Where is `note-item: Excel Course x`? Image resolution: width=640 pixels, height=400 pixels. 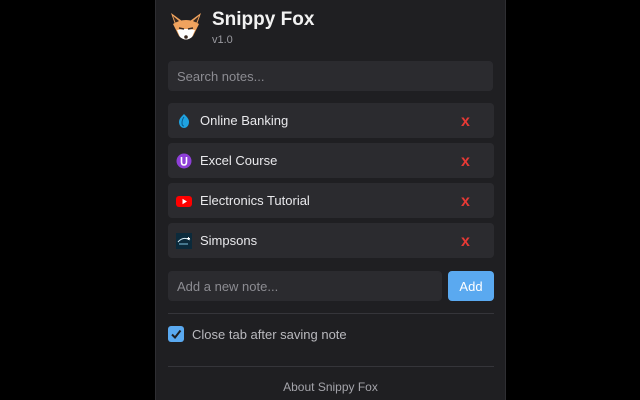 note-item: Excel Course x is located at coordinates (331, 160).